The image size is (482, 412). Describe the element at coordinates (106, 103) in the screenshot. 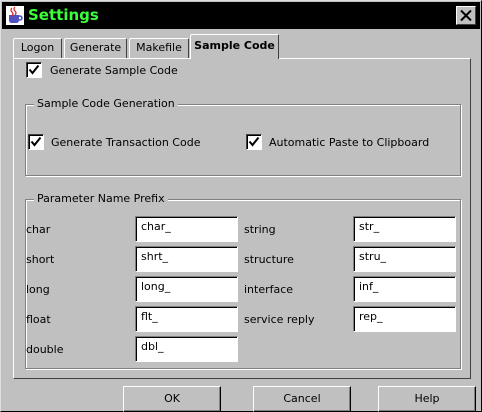

I see `group-title: Sample Code Generation` at that location.